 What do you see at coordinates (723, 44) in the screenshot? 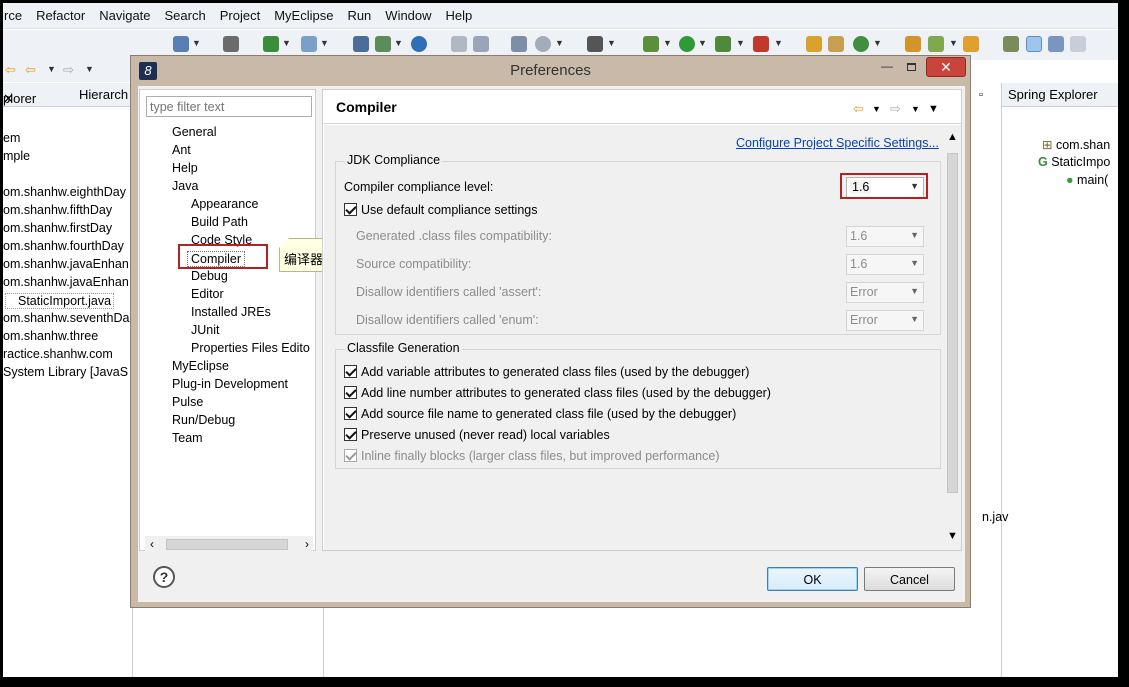
I see `run-config-icon` at bounding box center [723, 44].